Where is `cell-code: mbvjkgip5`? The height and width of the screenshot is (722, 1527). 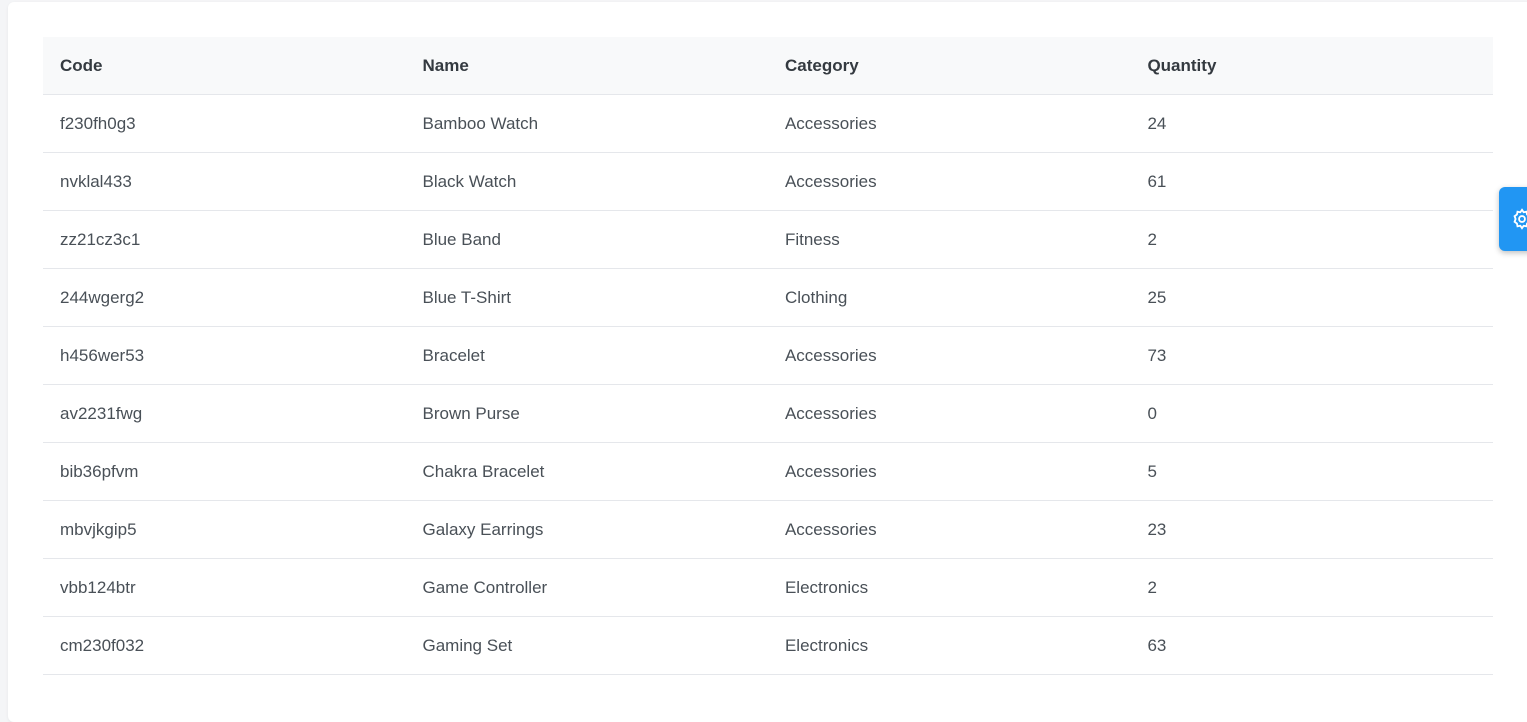 cell-code: mbvjkgip5 is located at coordinates (224, 529).